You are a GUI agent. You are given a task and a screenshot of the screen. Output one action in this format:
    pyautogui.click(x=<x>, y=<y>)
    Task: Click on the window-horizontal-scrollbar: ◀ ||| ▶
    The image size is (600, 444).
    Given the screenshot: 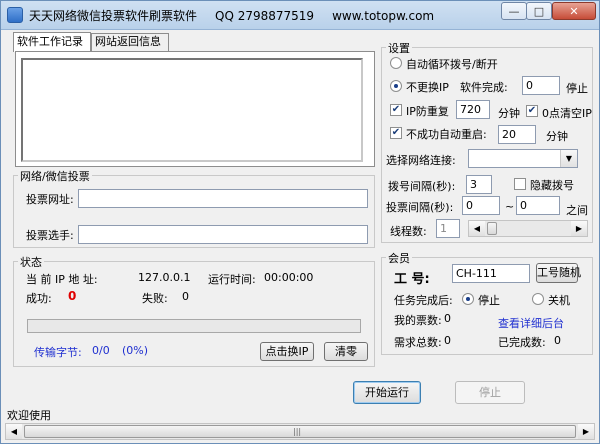 What is the action you would take?
    pyautogui.click(x=300, y=431)
    